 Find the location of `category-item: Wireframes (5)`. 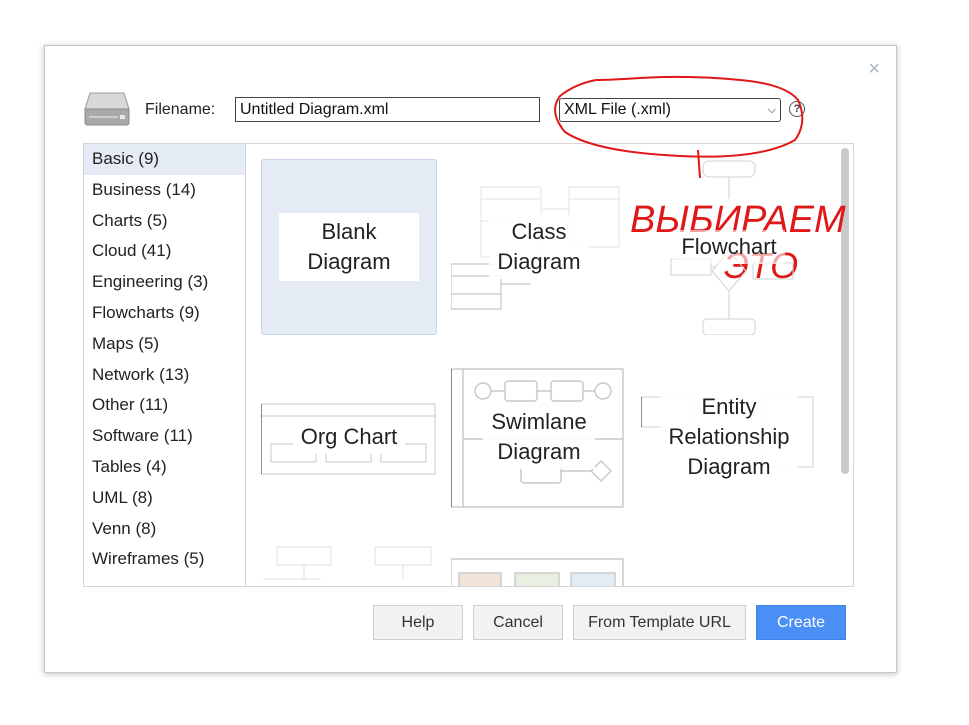

category-item: Wireframes (5) is located at coordinates (164, 559).